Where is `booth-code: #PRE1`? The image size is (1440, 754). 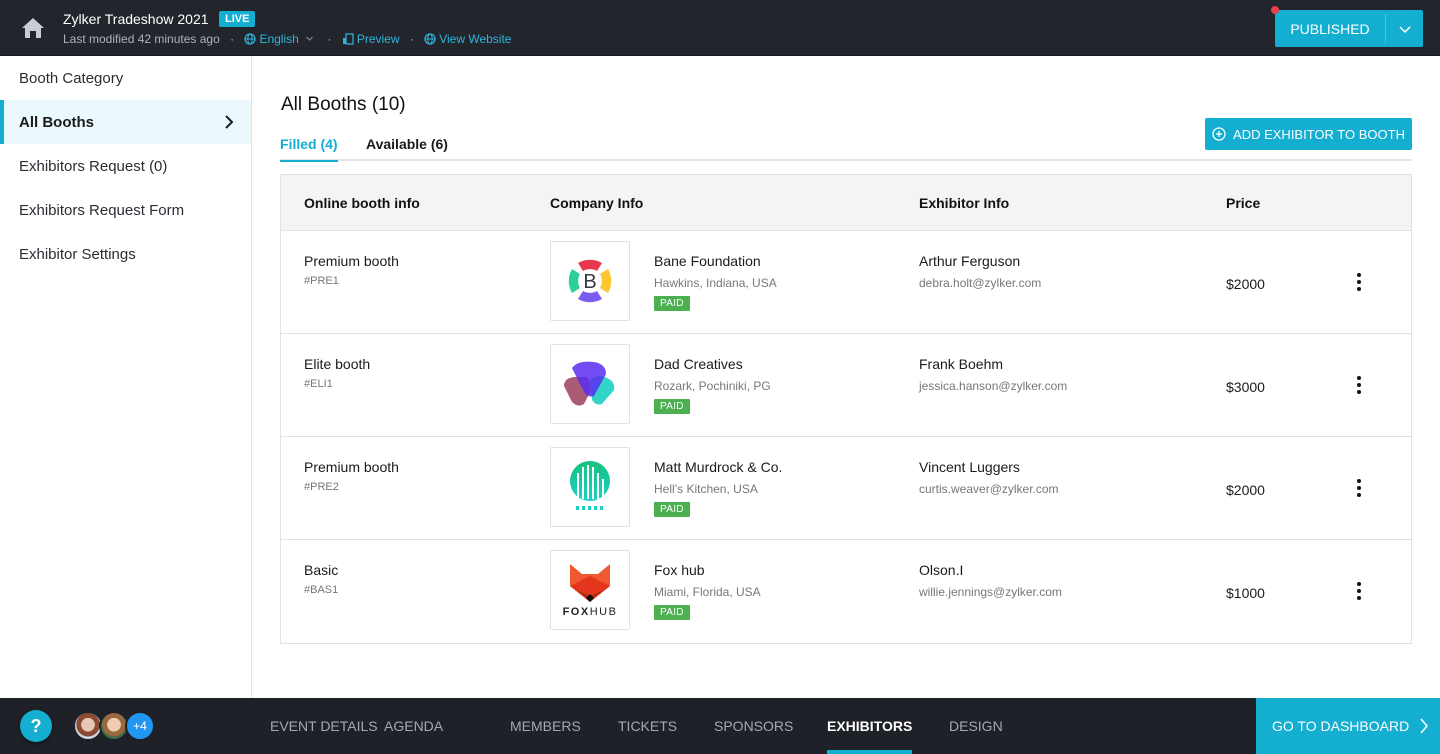 booth-code: #PRE1 is located at coordinates (321, 281).